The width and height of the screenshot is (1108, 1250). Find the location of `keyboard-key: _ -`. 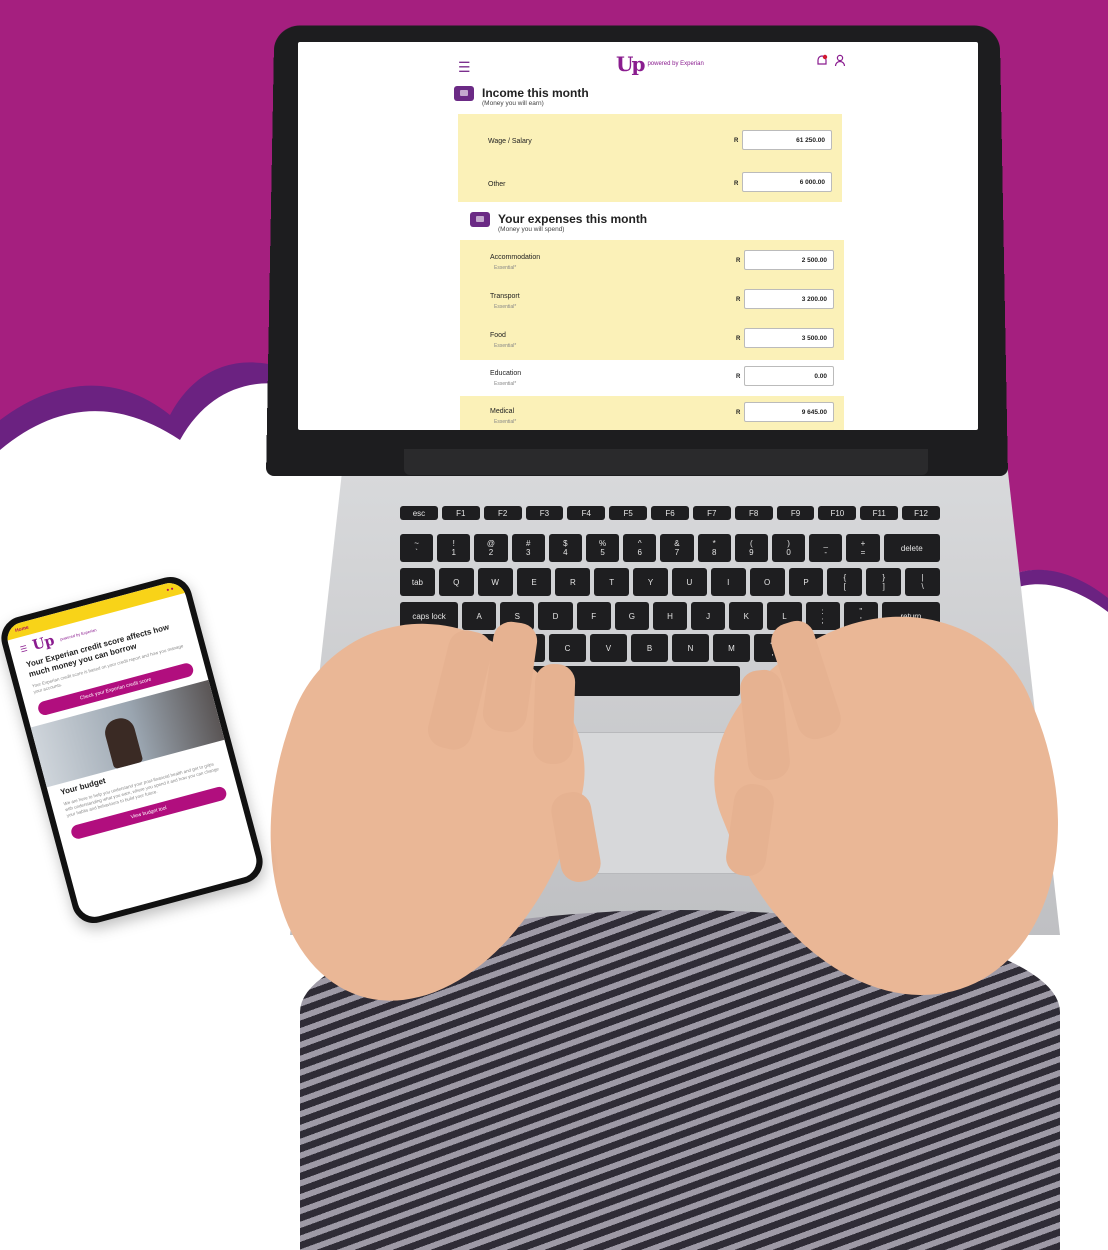

keyboard-key: _ - is located at coordinates (826, 548).